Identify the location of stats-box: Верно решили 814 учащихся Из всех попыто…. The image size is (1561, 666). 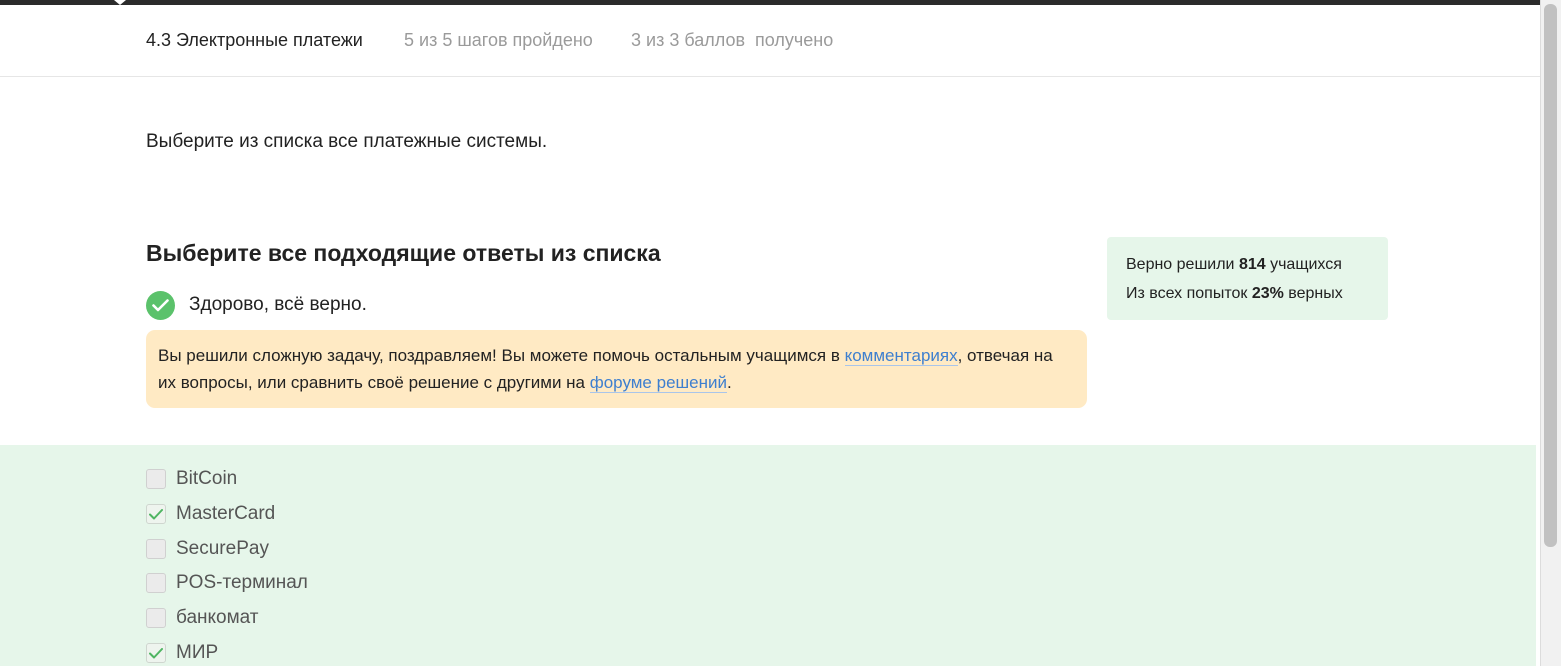
(1247, 278).